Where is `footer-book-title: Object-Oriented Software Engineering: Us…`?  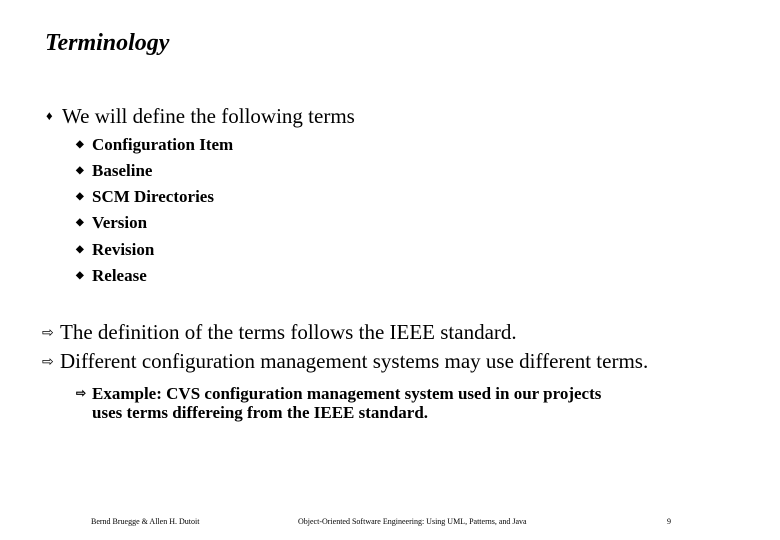 footer-book-title: Object-Oriented Software Engineering: Us… is located at coordinates (412, 521).